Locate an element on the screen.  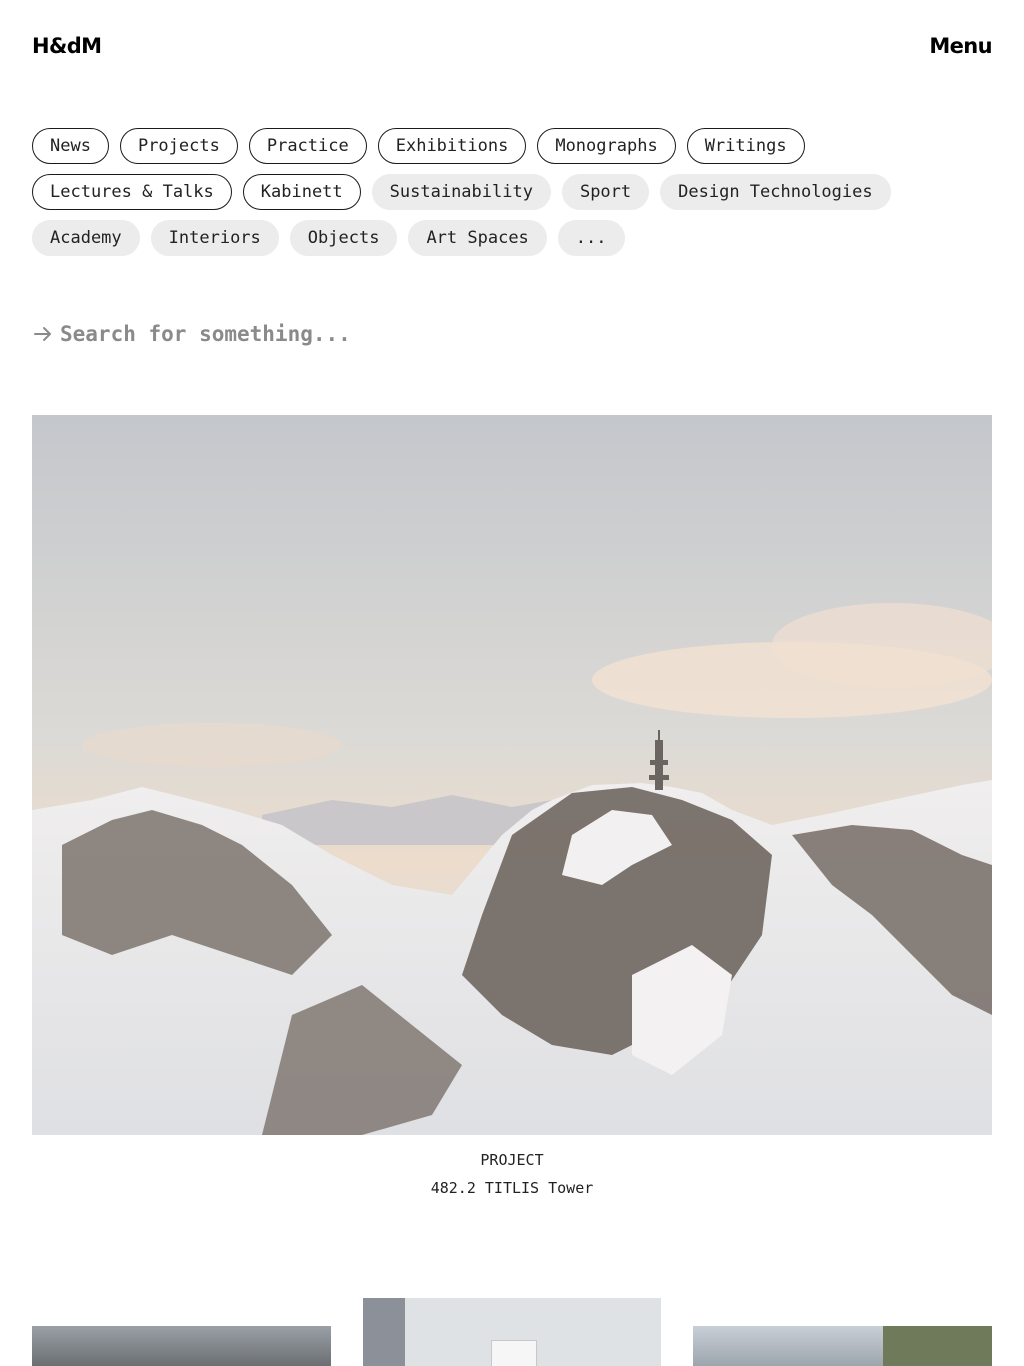
search-bar is located at coordinates (332, 334).